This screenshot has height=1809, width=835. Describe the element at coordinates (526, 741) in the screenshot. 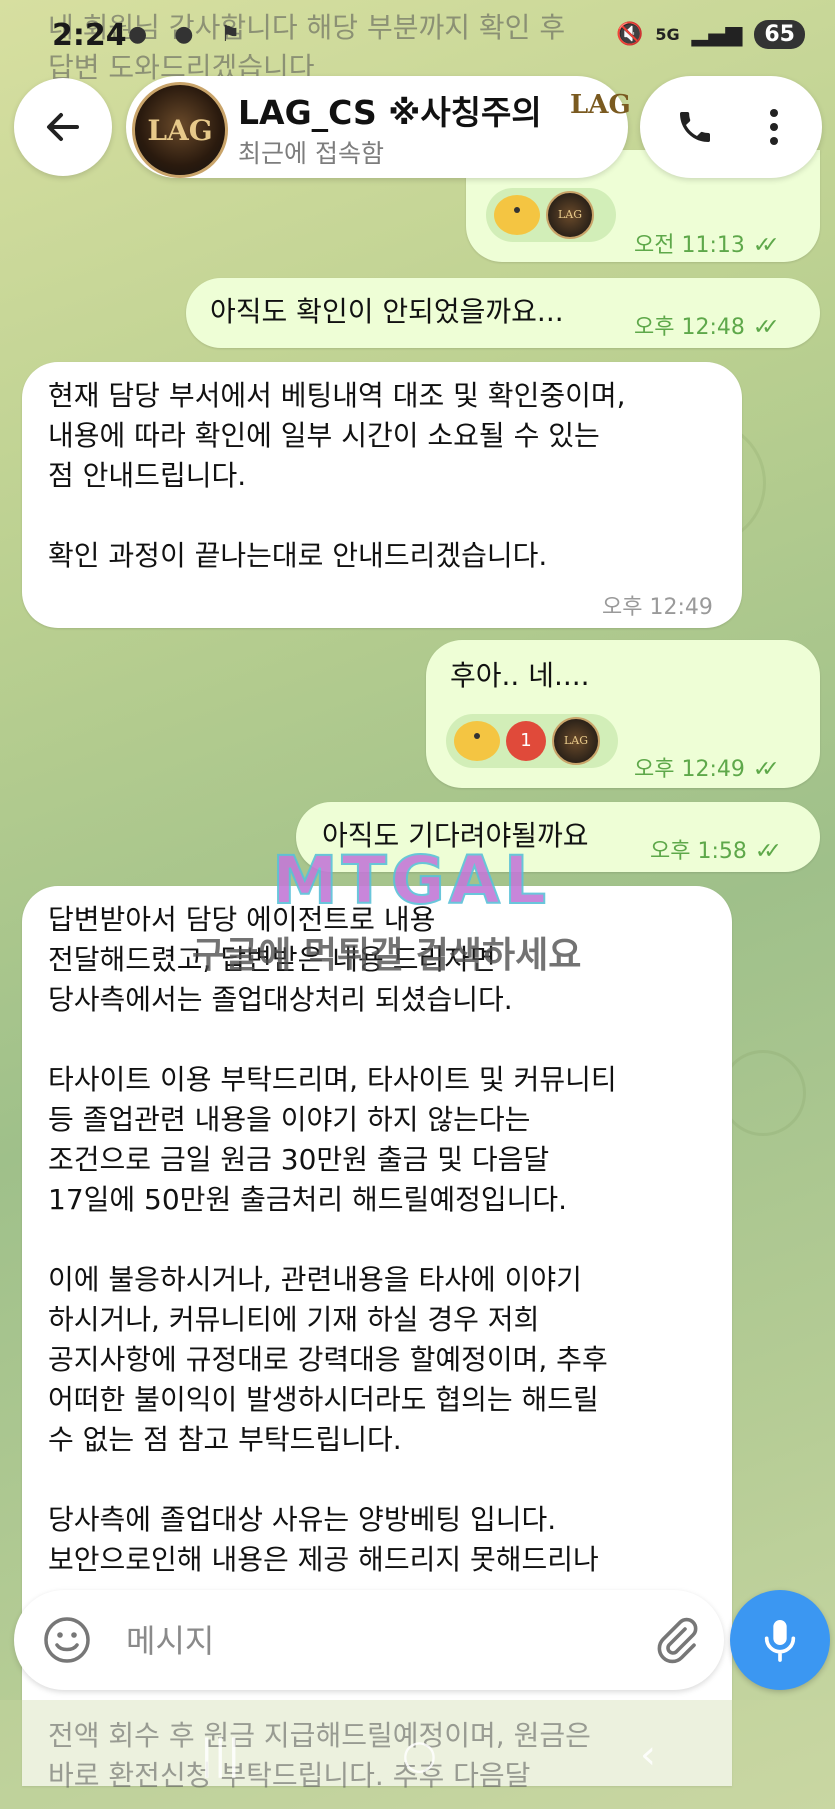

I see `reaction-count-badge: 1` at that location.